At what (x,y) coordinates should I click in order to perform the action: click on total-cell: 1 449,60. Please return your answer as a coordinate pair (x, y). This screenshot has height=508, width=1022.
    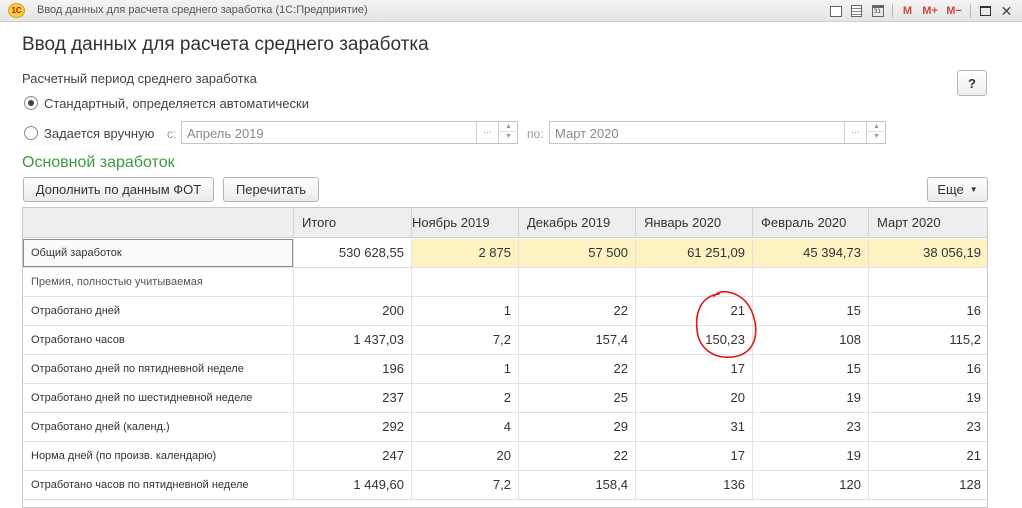
    Looking at the image, I should click on (353, 485).